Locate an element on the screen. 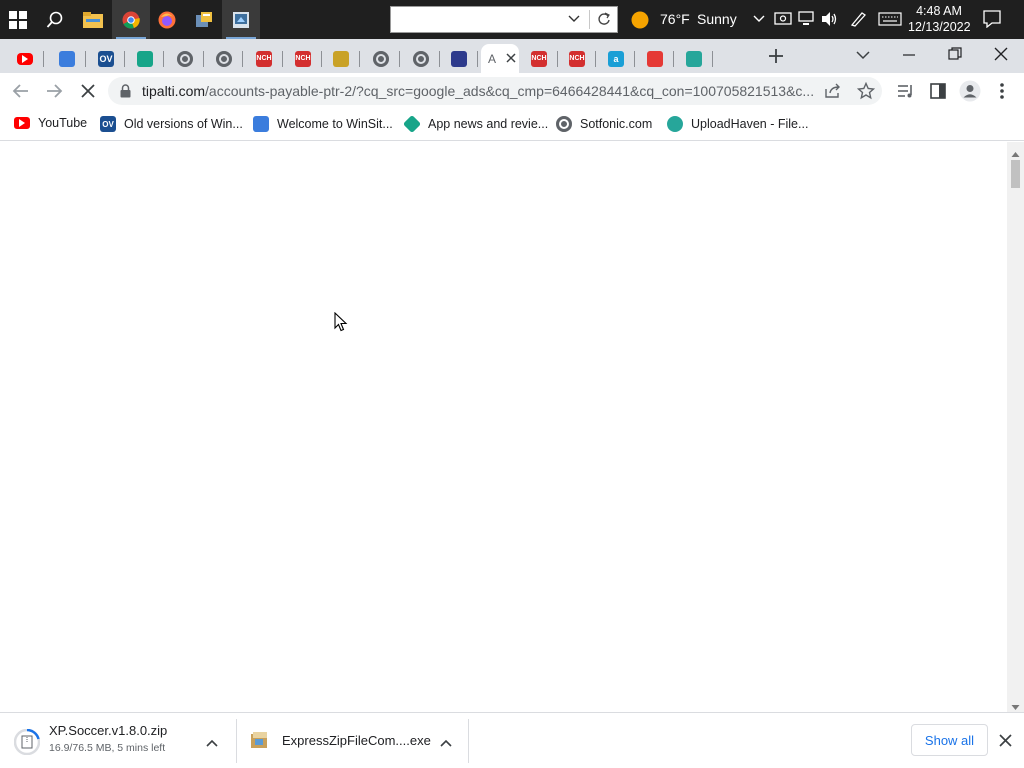  taskbar-search-field is located at coordinates (504, 19).